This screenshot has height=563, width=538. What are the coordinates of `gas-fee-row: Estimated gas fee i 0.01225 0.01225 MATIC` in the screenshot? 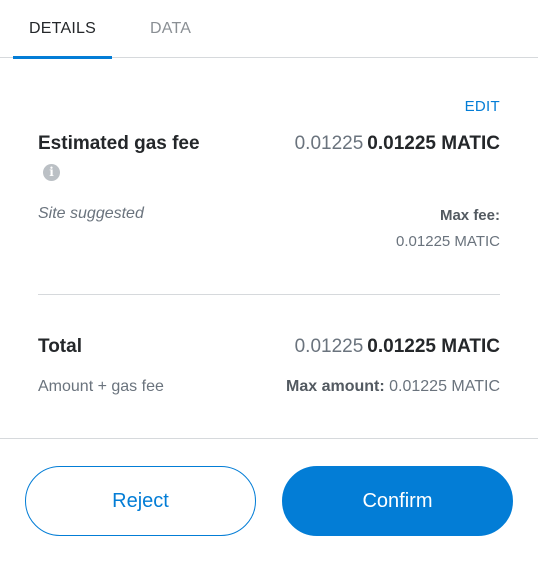 It's located at (269, 158).